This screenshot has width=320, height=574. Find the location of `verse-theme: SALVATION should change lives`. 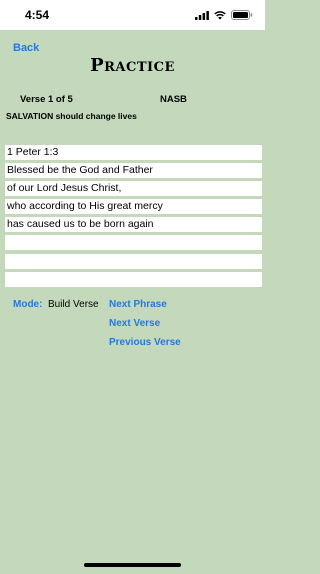

verse-theme: SALVATION should change lives is located at coordinates (71, 116).